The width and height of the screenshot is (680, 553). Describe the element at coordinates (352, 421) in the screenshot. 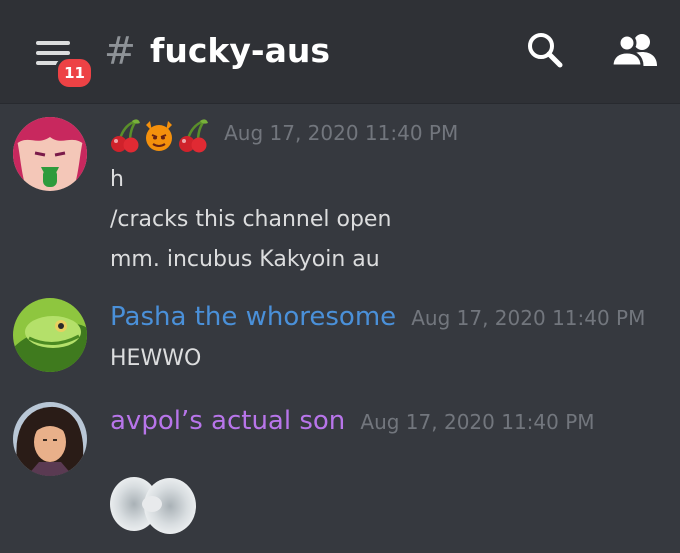

I see `message-header: avpol’s actual son Aug 17, 2020 11:40 PM` at that location.